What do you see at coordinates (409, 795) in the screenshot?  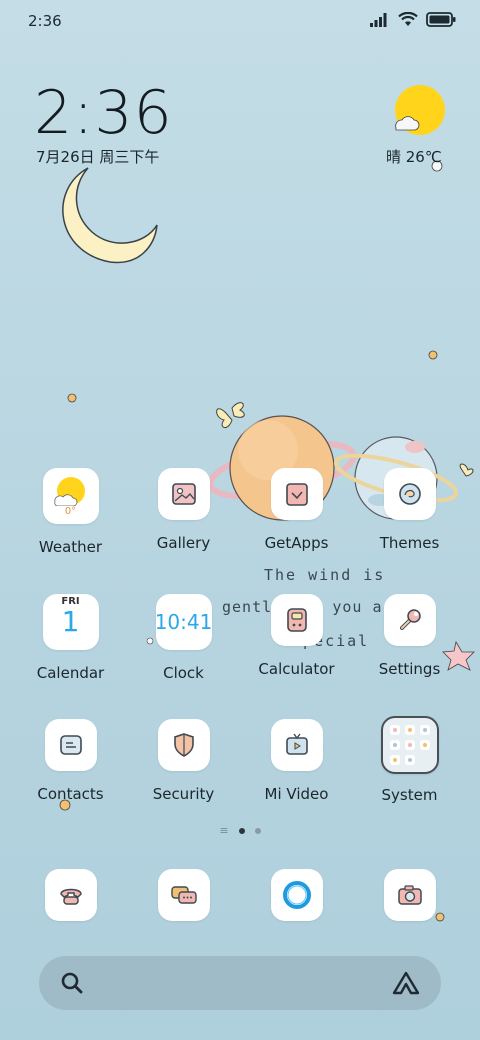 I see `app-label: System` at bounding box center [409, 795].